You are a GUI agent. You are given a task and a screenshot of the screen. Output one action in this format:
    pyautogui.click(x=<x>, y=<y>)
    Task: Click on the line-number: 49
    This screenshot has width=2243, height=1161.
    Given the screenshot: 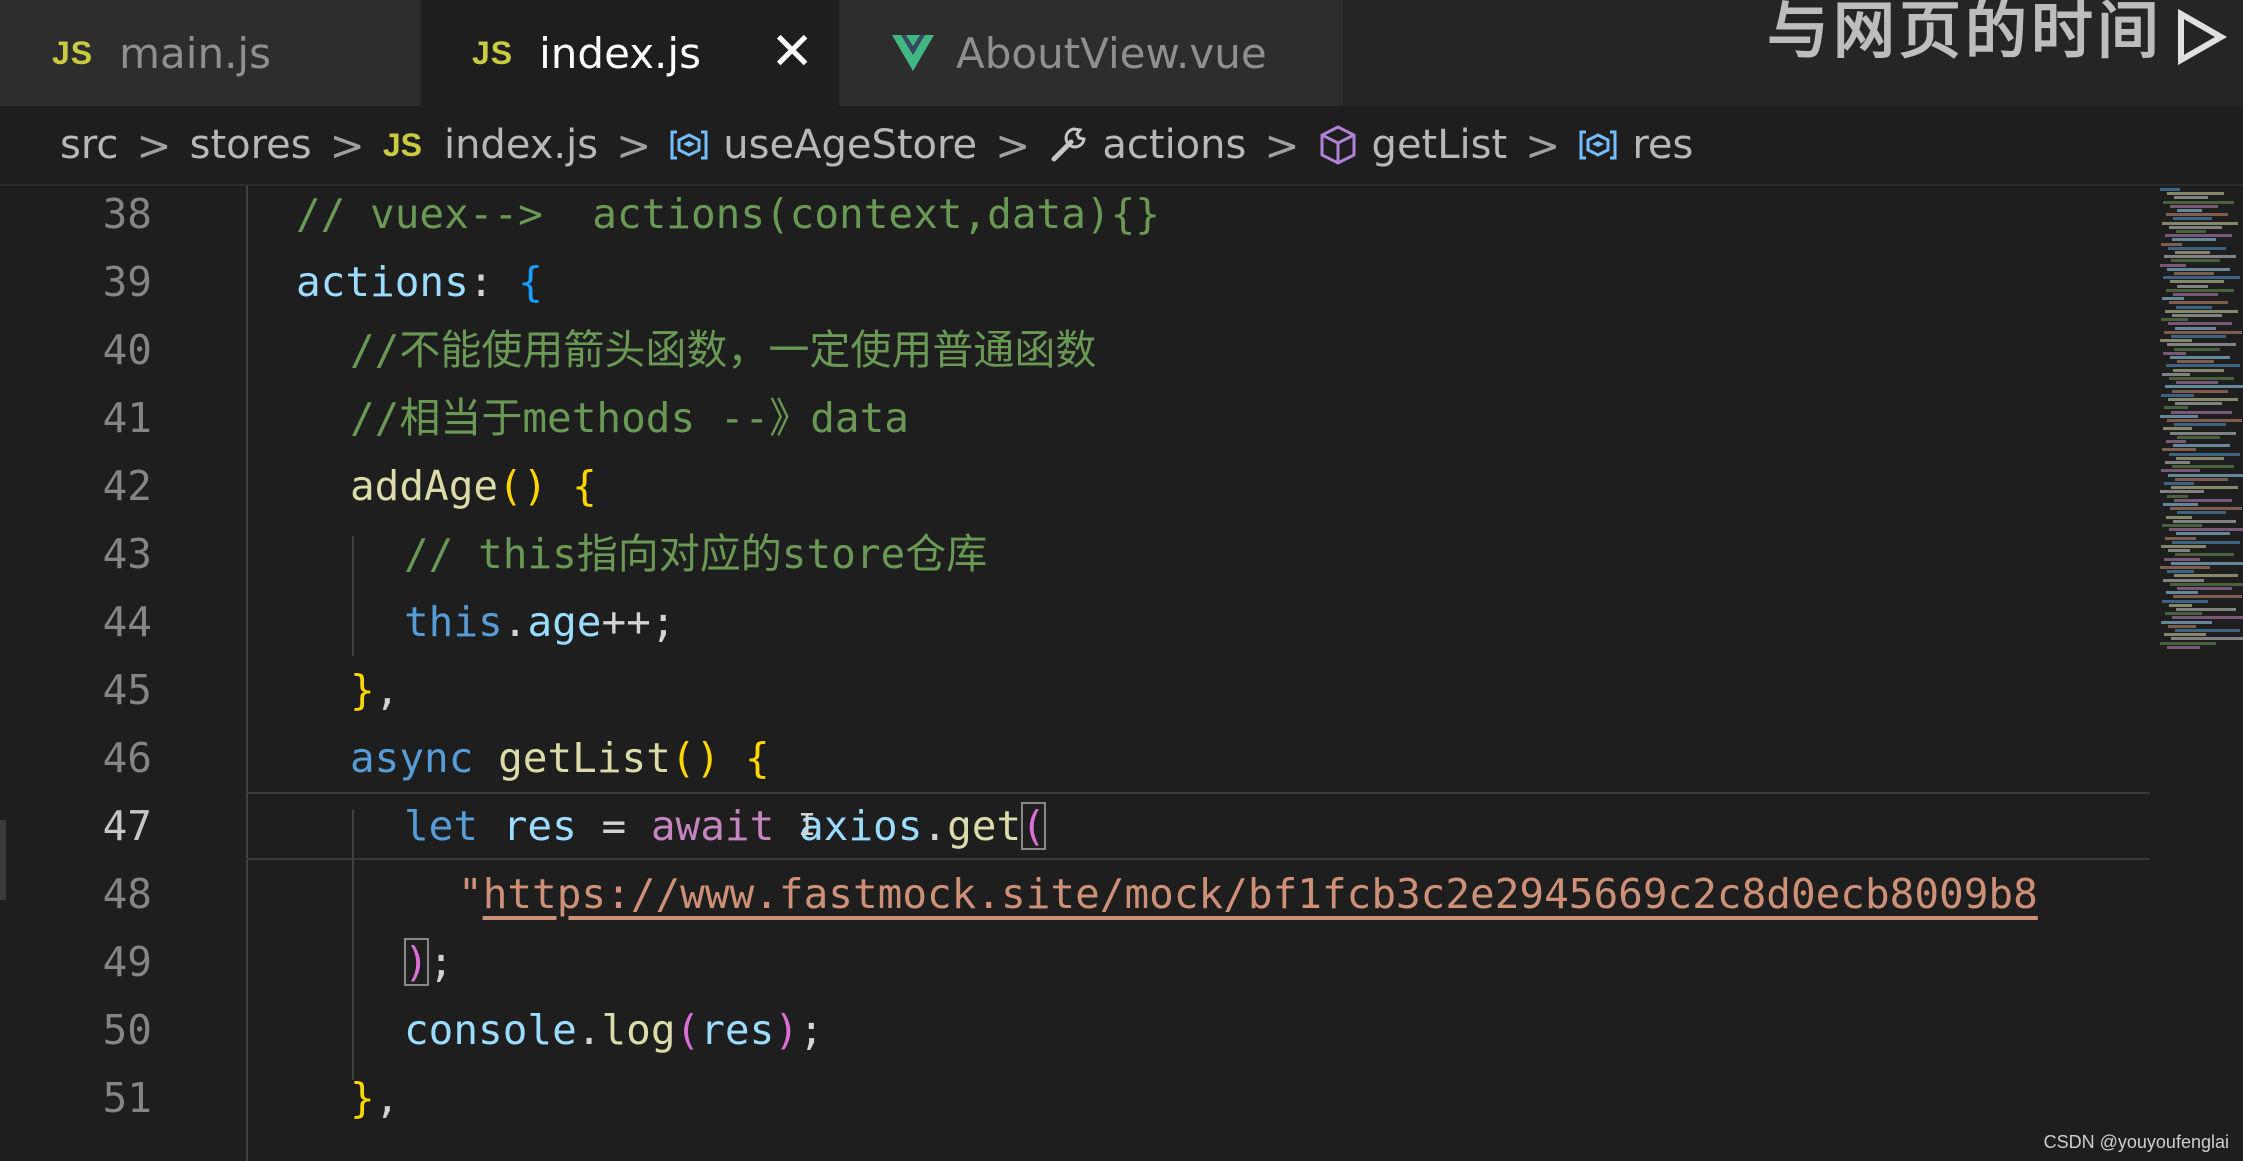 What is the action you would take?
    pyautogui.click(x=127, y=962)
    